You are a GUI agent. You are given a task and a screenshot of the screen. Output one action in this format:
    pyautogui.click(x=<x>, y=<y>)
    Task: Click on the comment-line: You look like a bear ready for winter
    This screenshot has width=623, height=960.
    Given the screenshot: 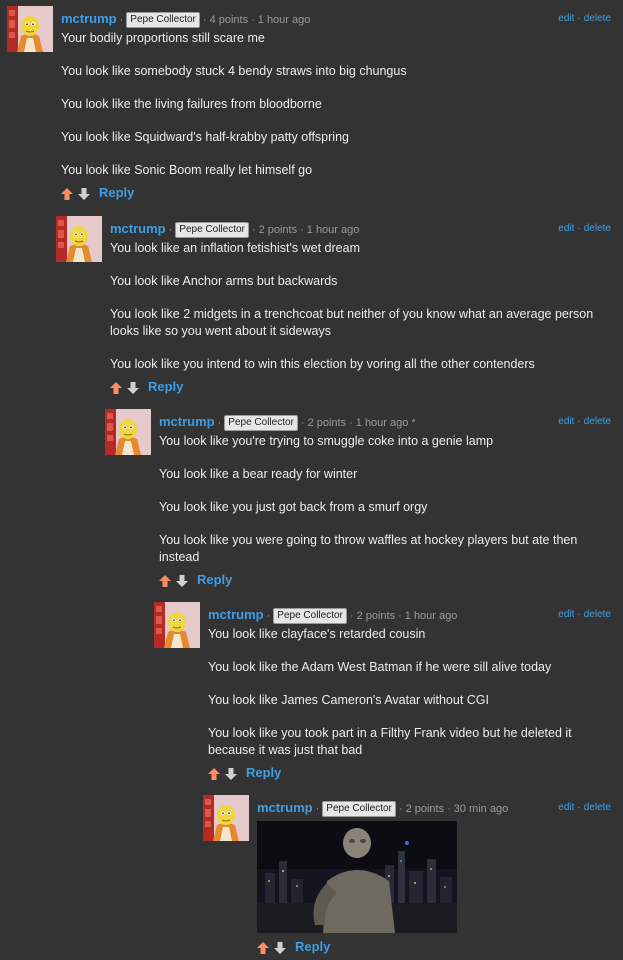 What is the action you would take?
    pyautogui.click(x=258, y=474)
    